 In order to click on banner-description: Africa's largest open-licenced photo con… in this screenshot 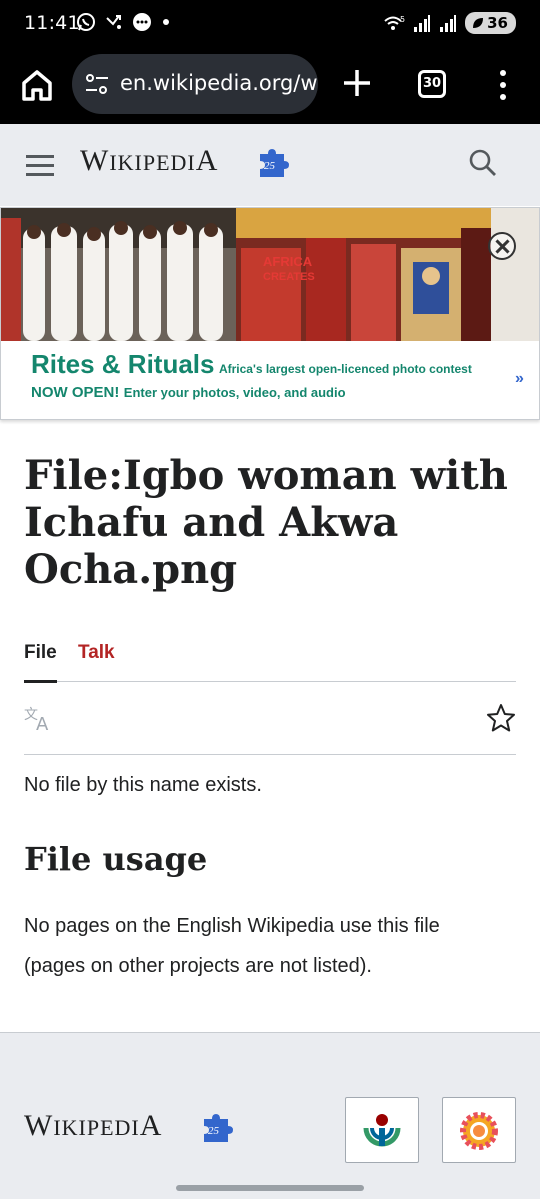, I will do `click(345, 369)`.